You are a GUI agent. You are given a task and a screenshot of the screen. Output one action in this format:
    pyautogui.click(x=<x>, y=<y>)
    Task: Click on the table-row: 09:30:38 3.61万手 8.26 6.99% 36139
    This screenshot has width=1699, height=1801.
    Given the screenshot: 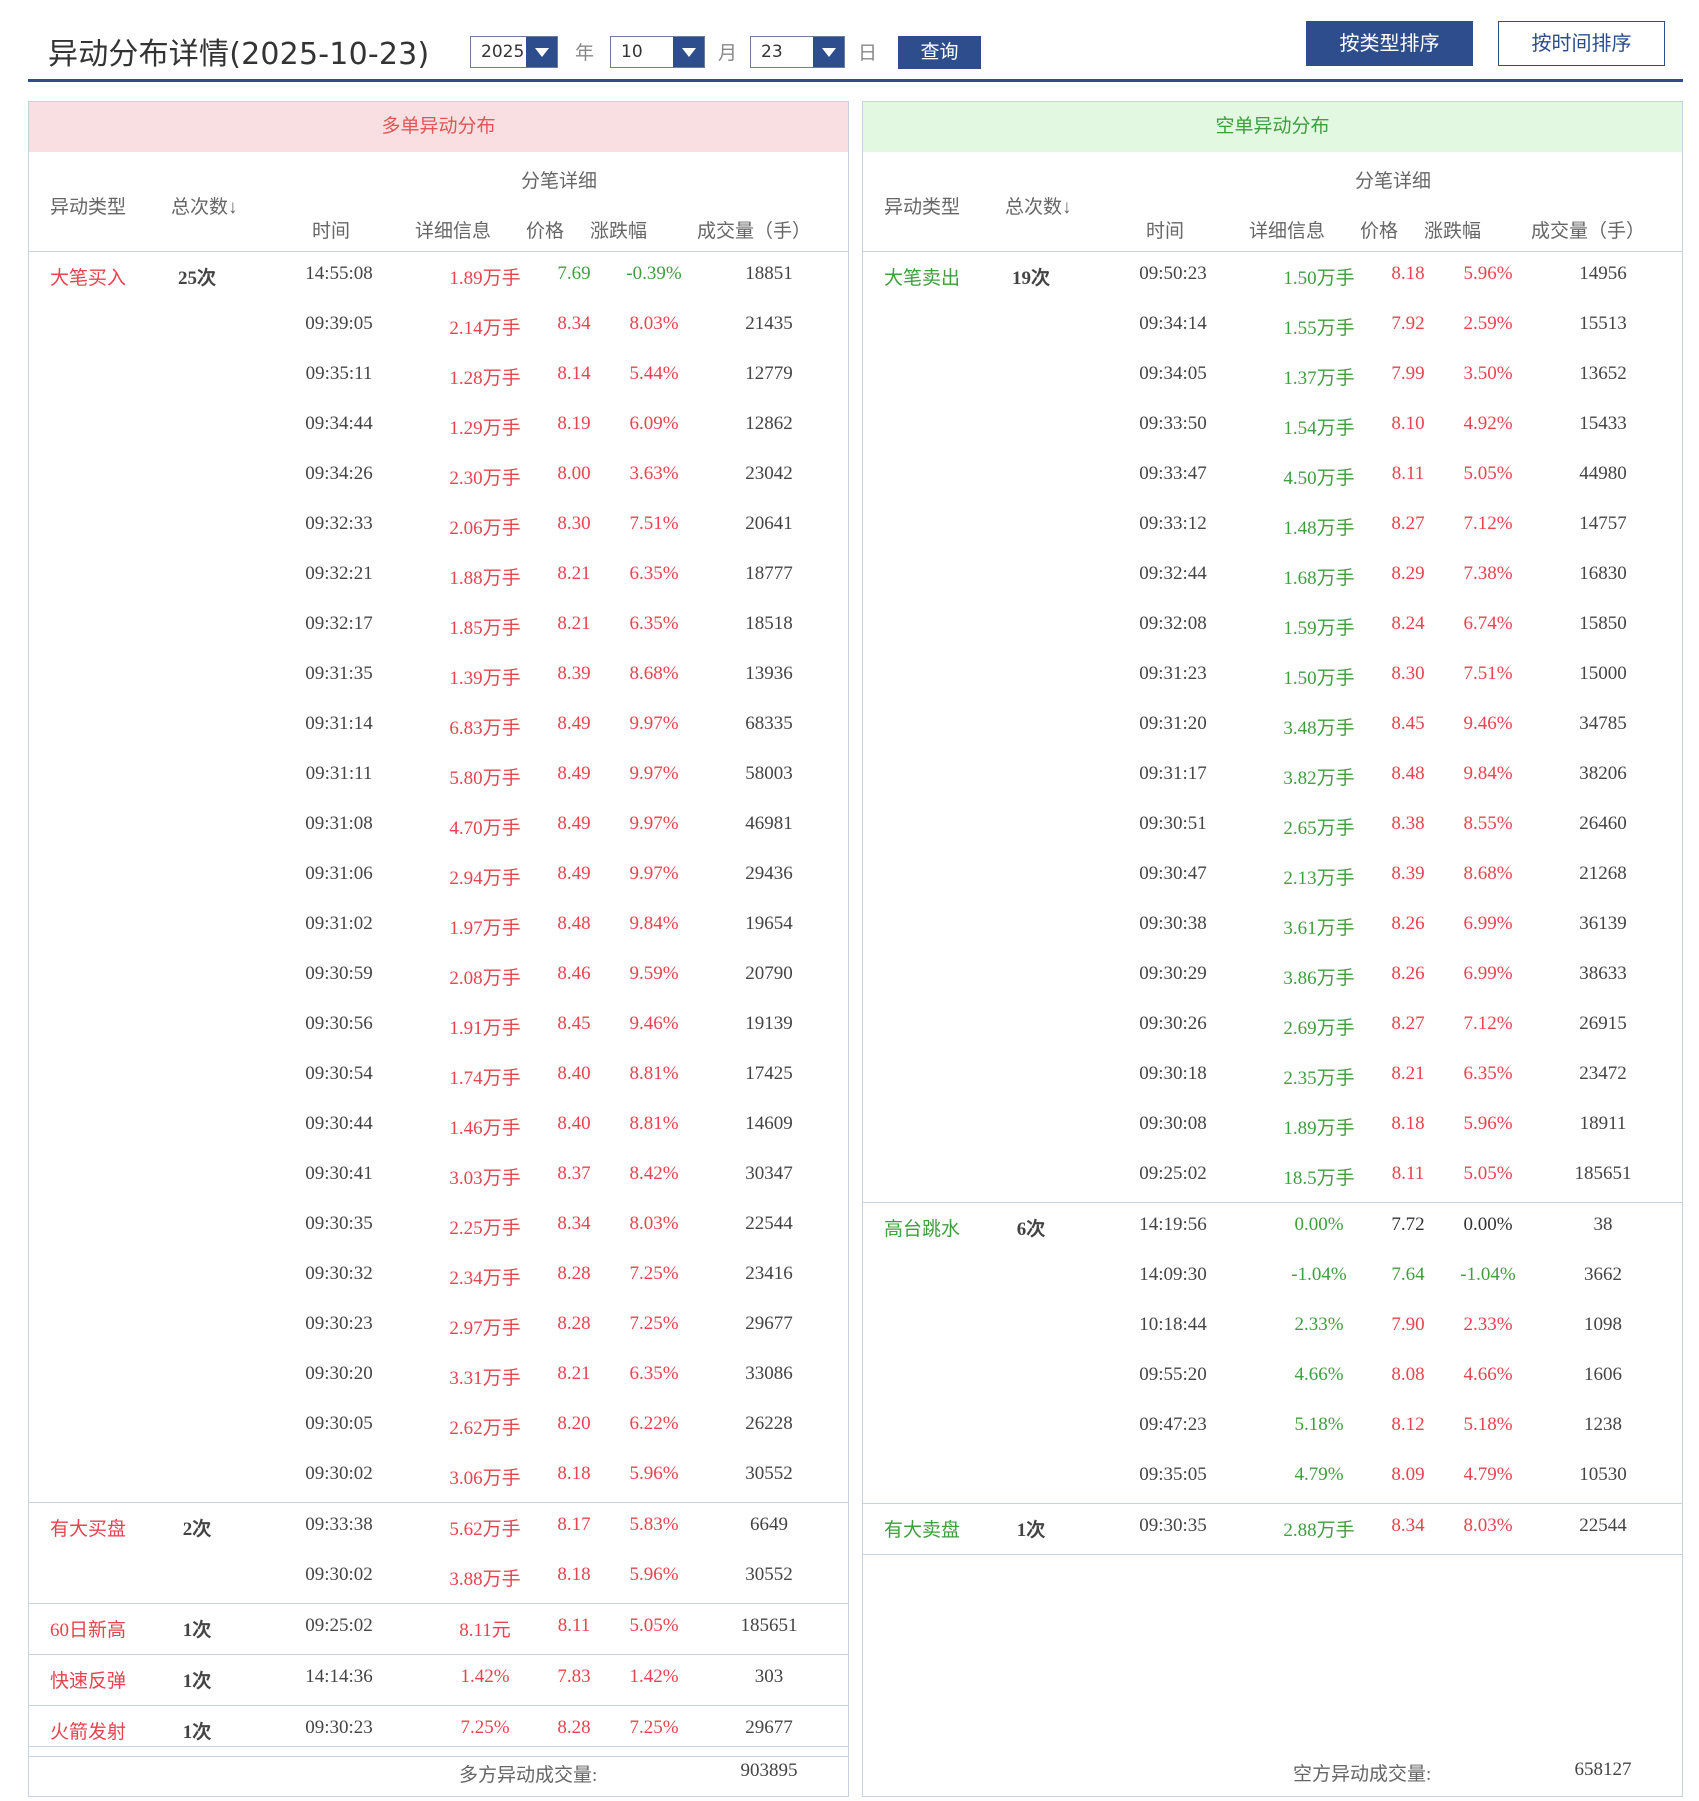 What is the action you would take?
    pyautogui.click(x=1272, y=927)
    